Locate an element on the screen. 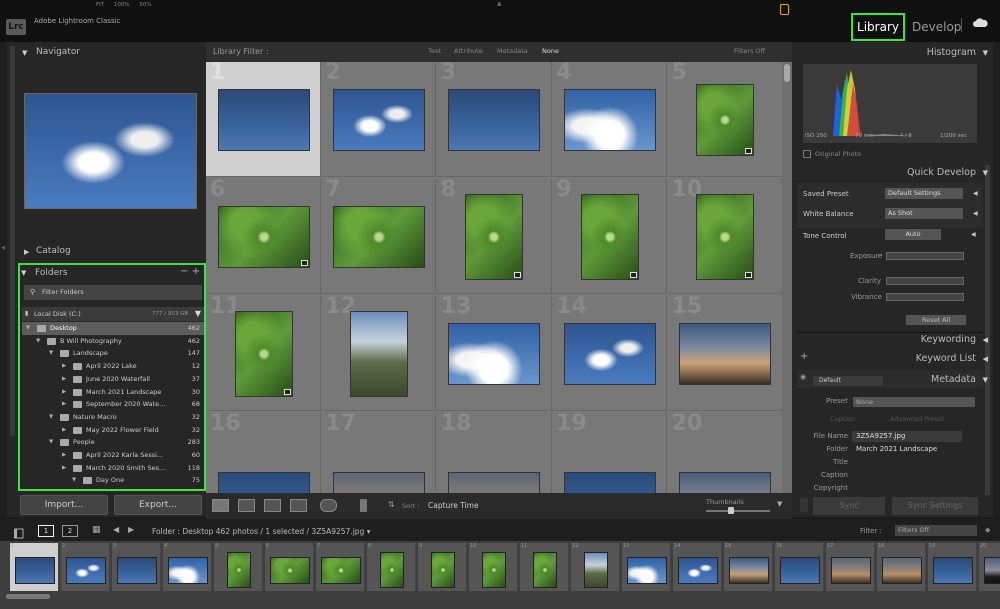 The width and height of the screenshot is (1000, 609). grid-cell: 9 is located at coordinates (610, 236).